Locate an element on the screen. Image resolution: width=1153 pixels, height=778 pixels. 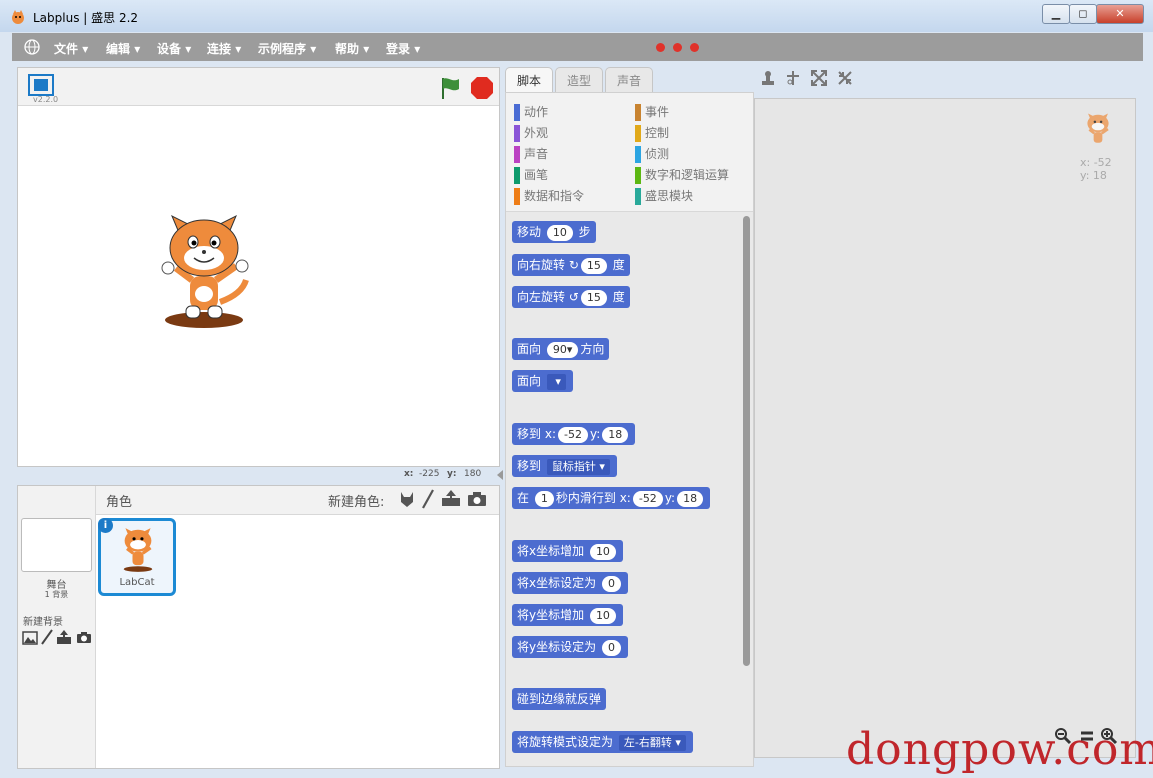
rotate-cw-icon: ↻ is located at coordinates (573, 265).